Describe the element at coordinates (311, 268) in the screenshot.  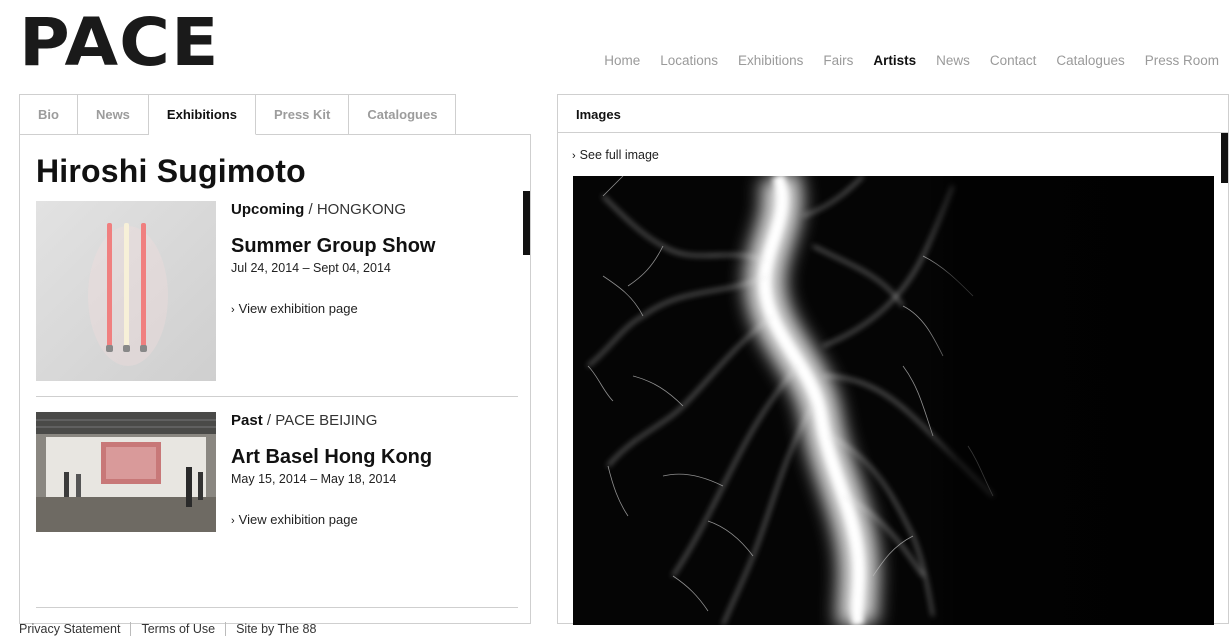
I see `exhibition-dates: Jul 24, 2014 – Sept 04, 2014` at that location.